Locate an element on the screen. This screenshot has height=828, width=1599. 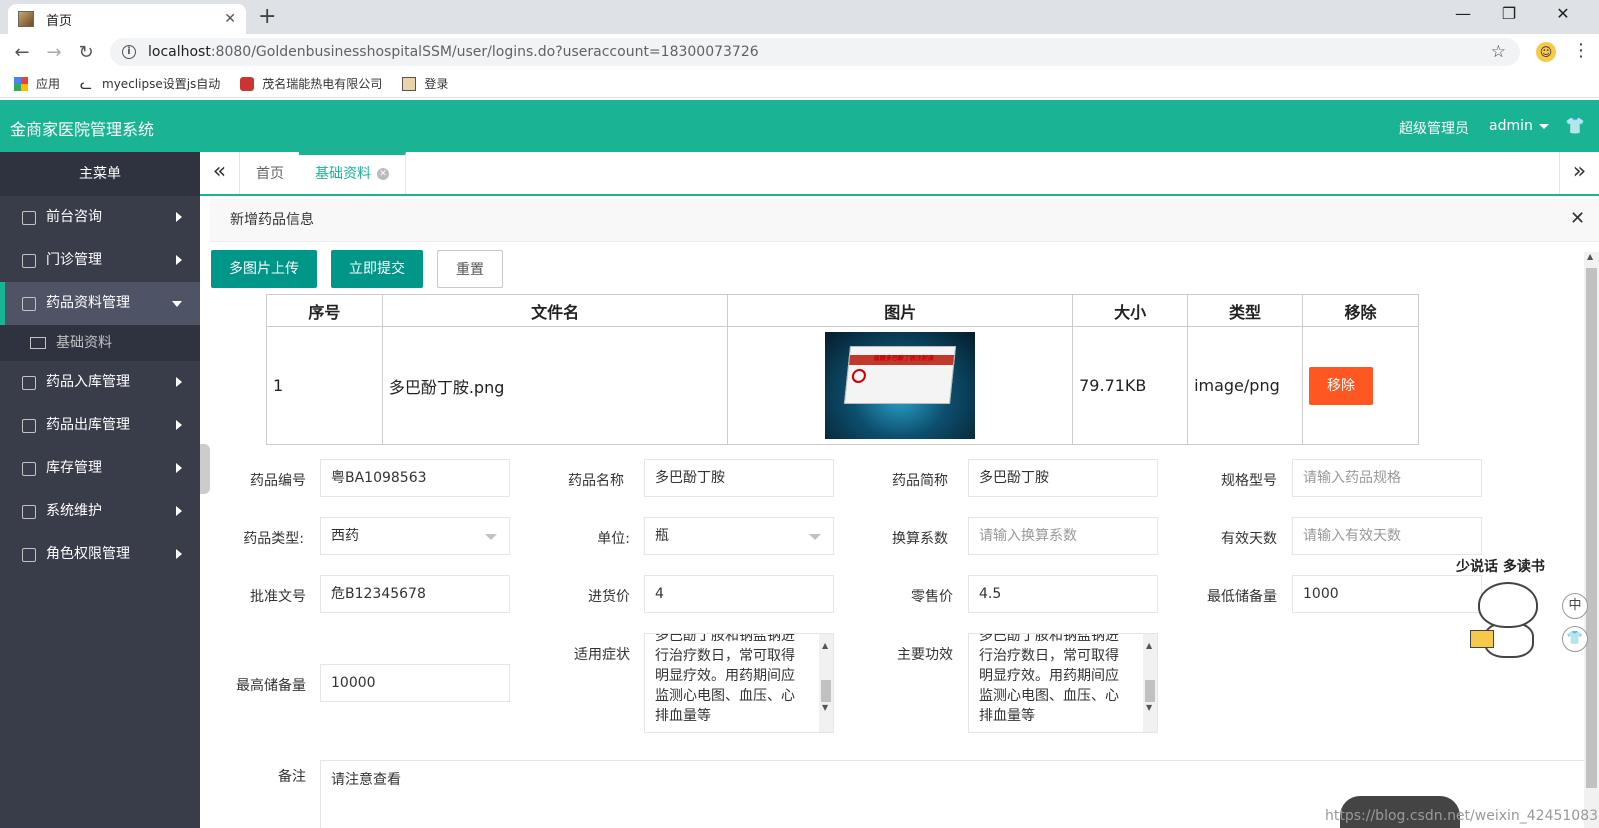
new-tab-icon: + is located at coordinates (267, 16).